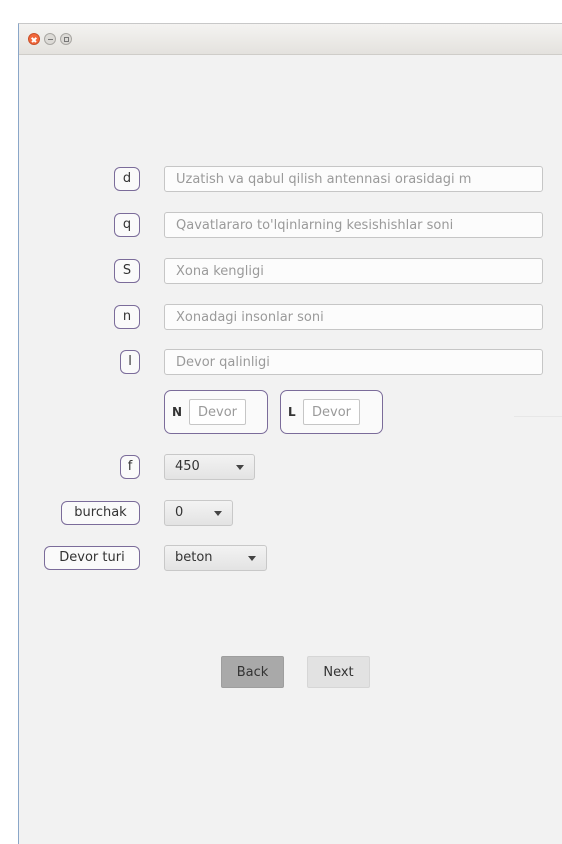  I want to click on minimize-icon, so click(50, 39).